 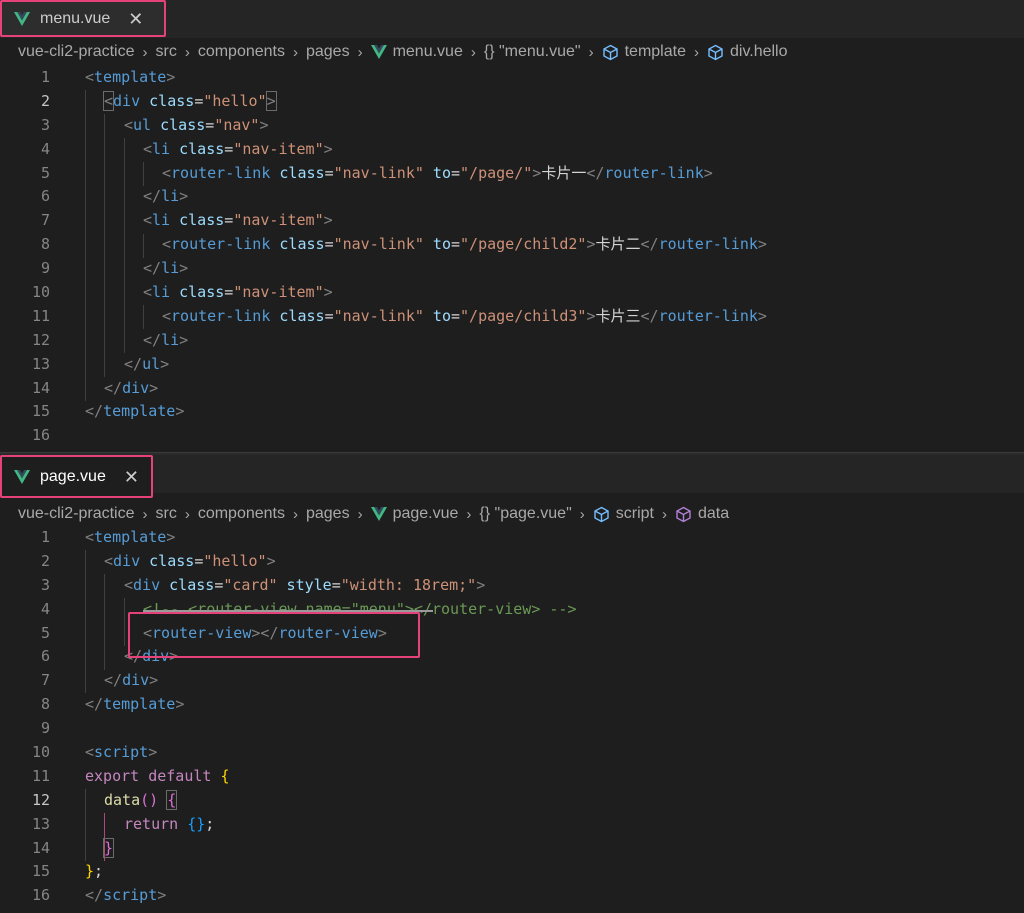 What do you see at coordinates (623, 514) in the screenshot?
I see `breadcrumb-item: script` at bounding box center [623, 514].